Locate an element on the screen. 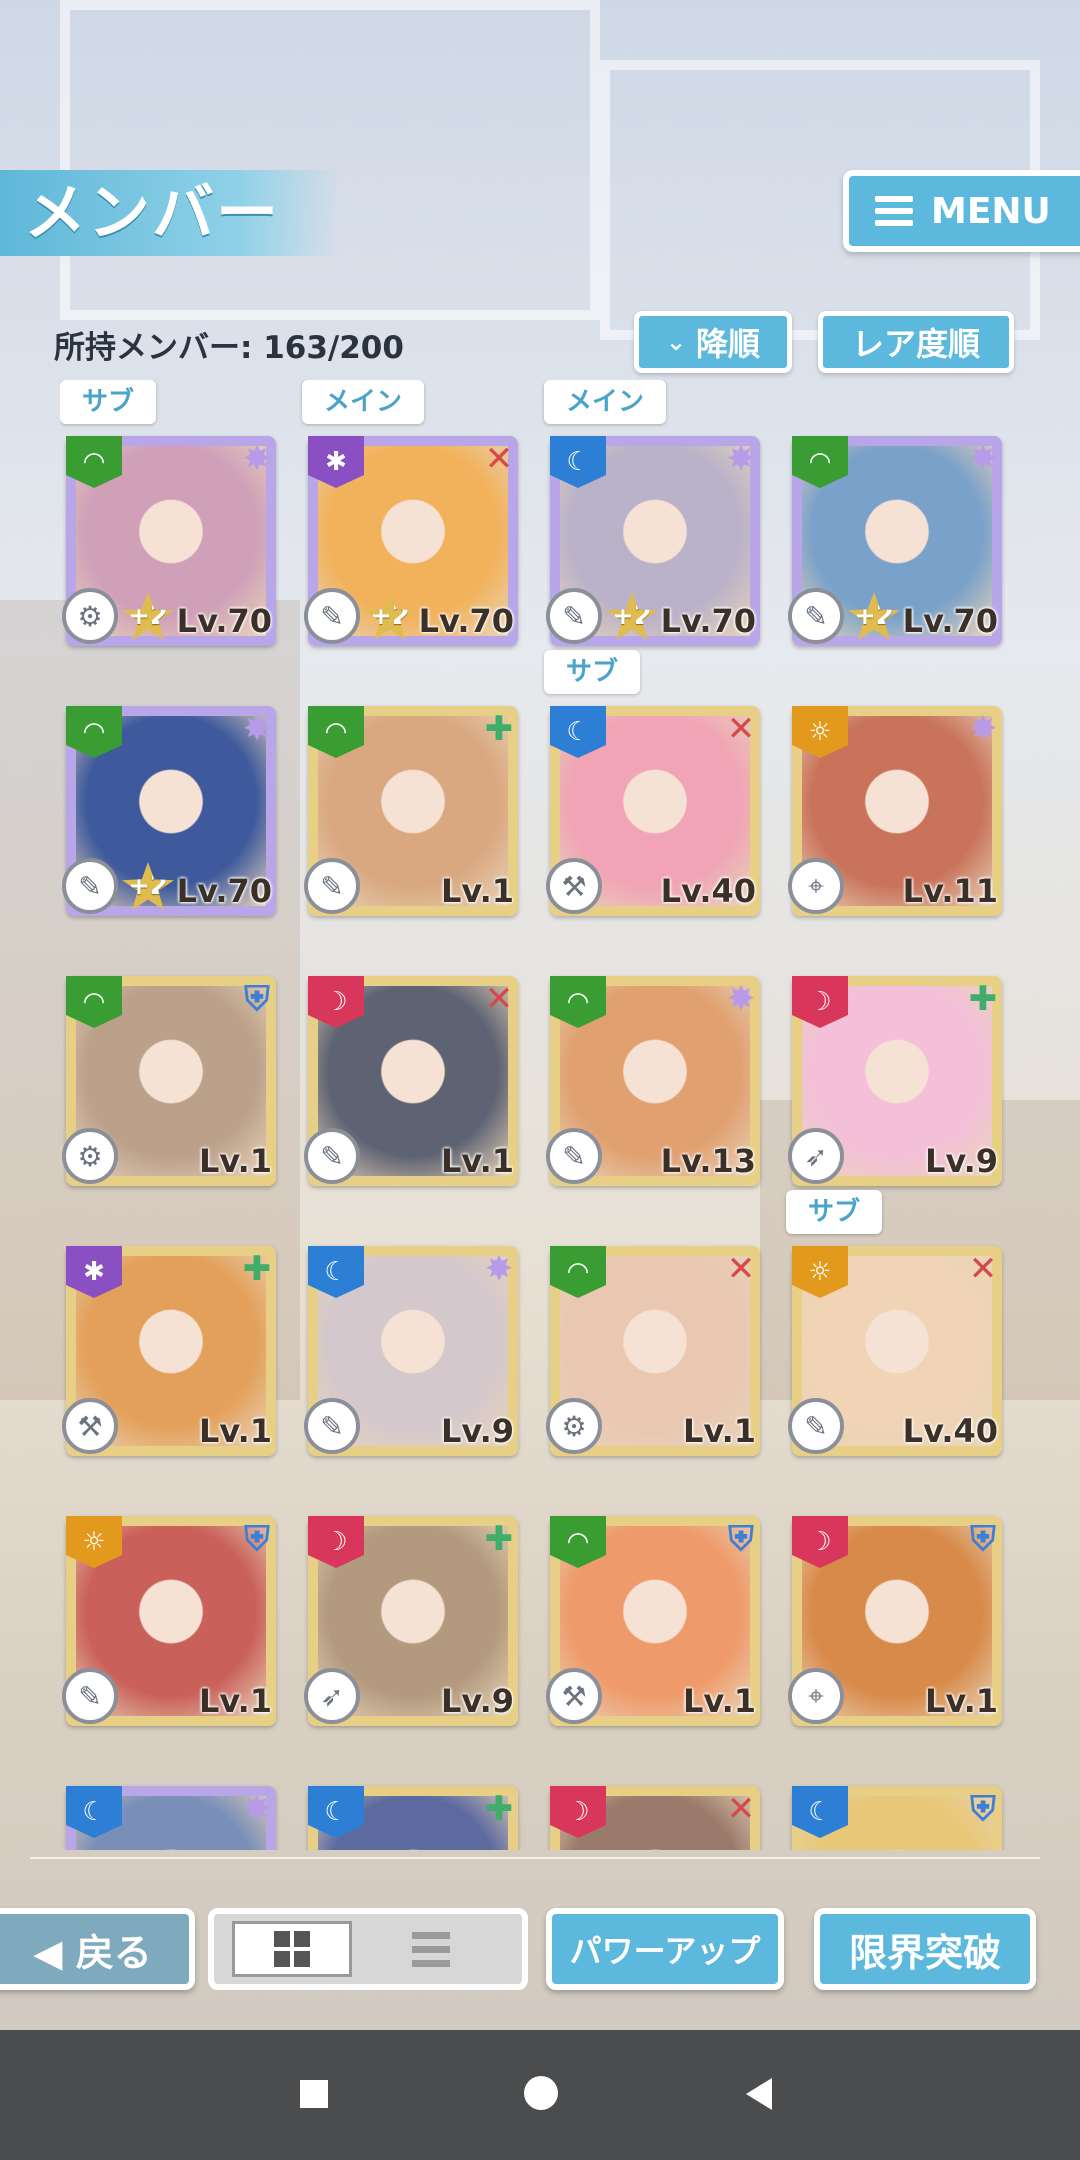  member-card: ◠ ✸ ✎ Lv.13 is located at coordinates (655, 1053).